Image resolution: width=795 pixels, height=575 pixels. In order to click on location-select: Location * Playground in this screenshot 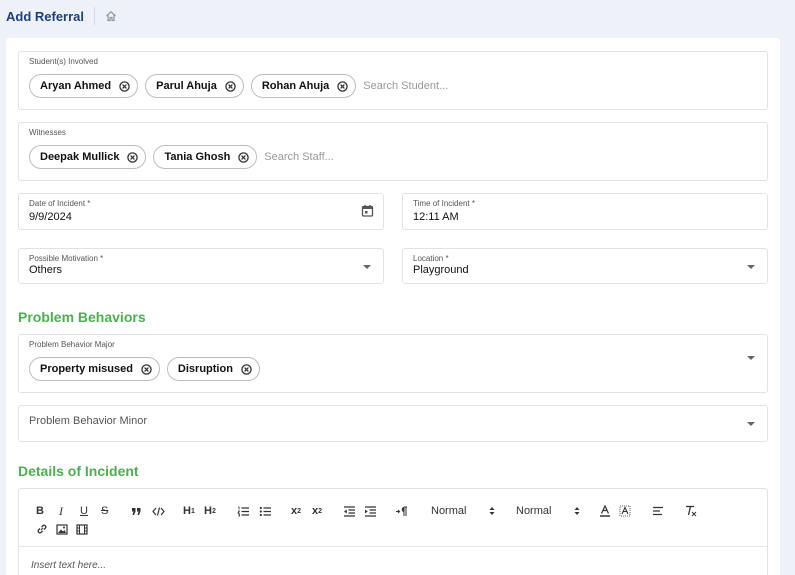, I will do `click(585, 266)`.